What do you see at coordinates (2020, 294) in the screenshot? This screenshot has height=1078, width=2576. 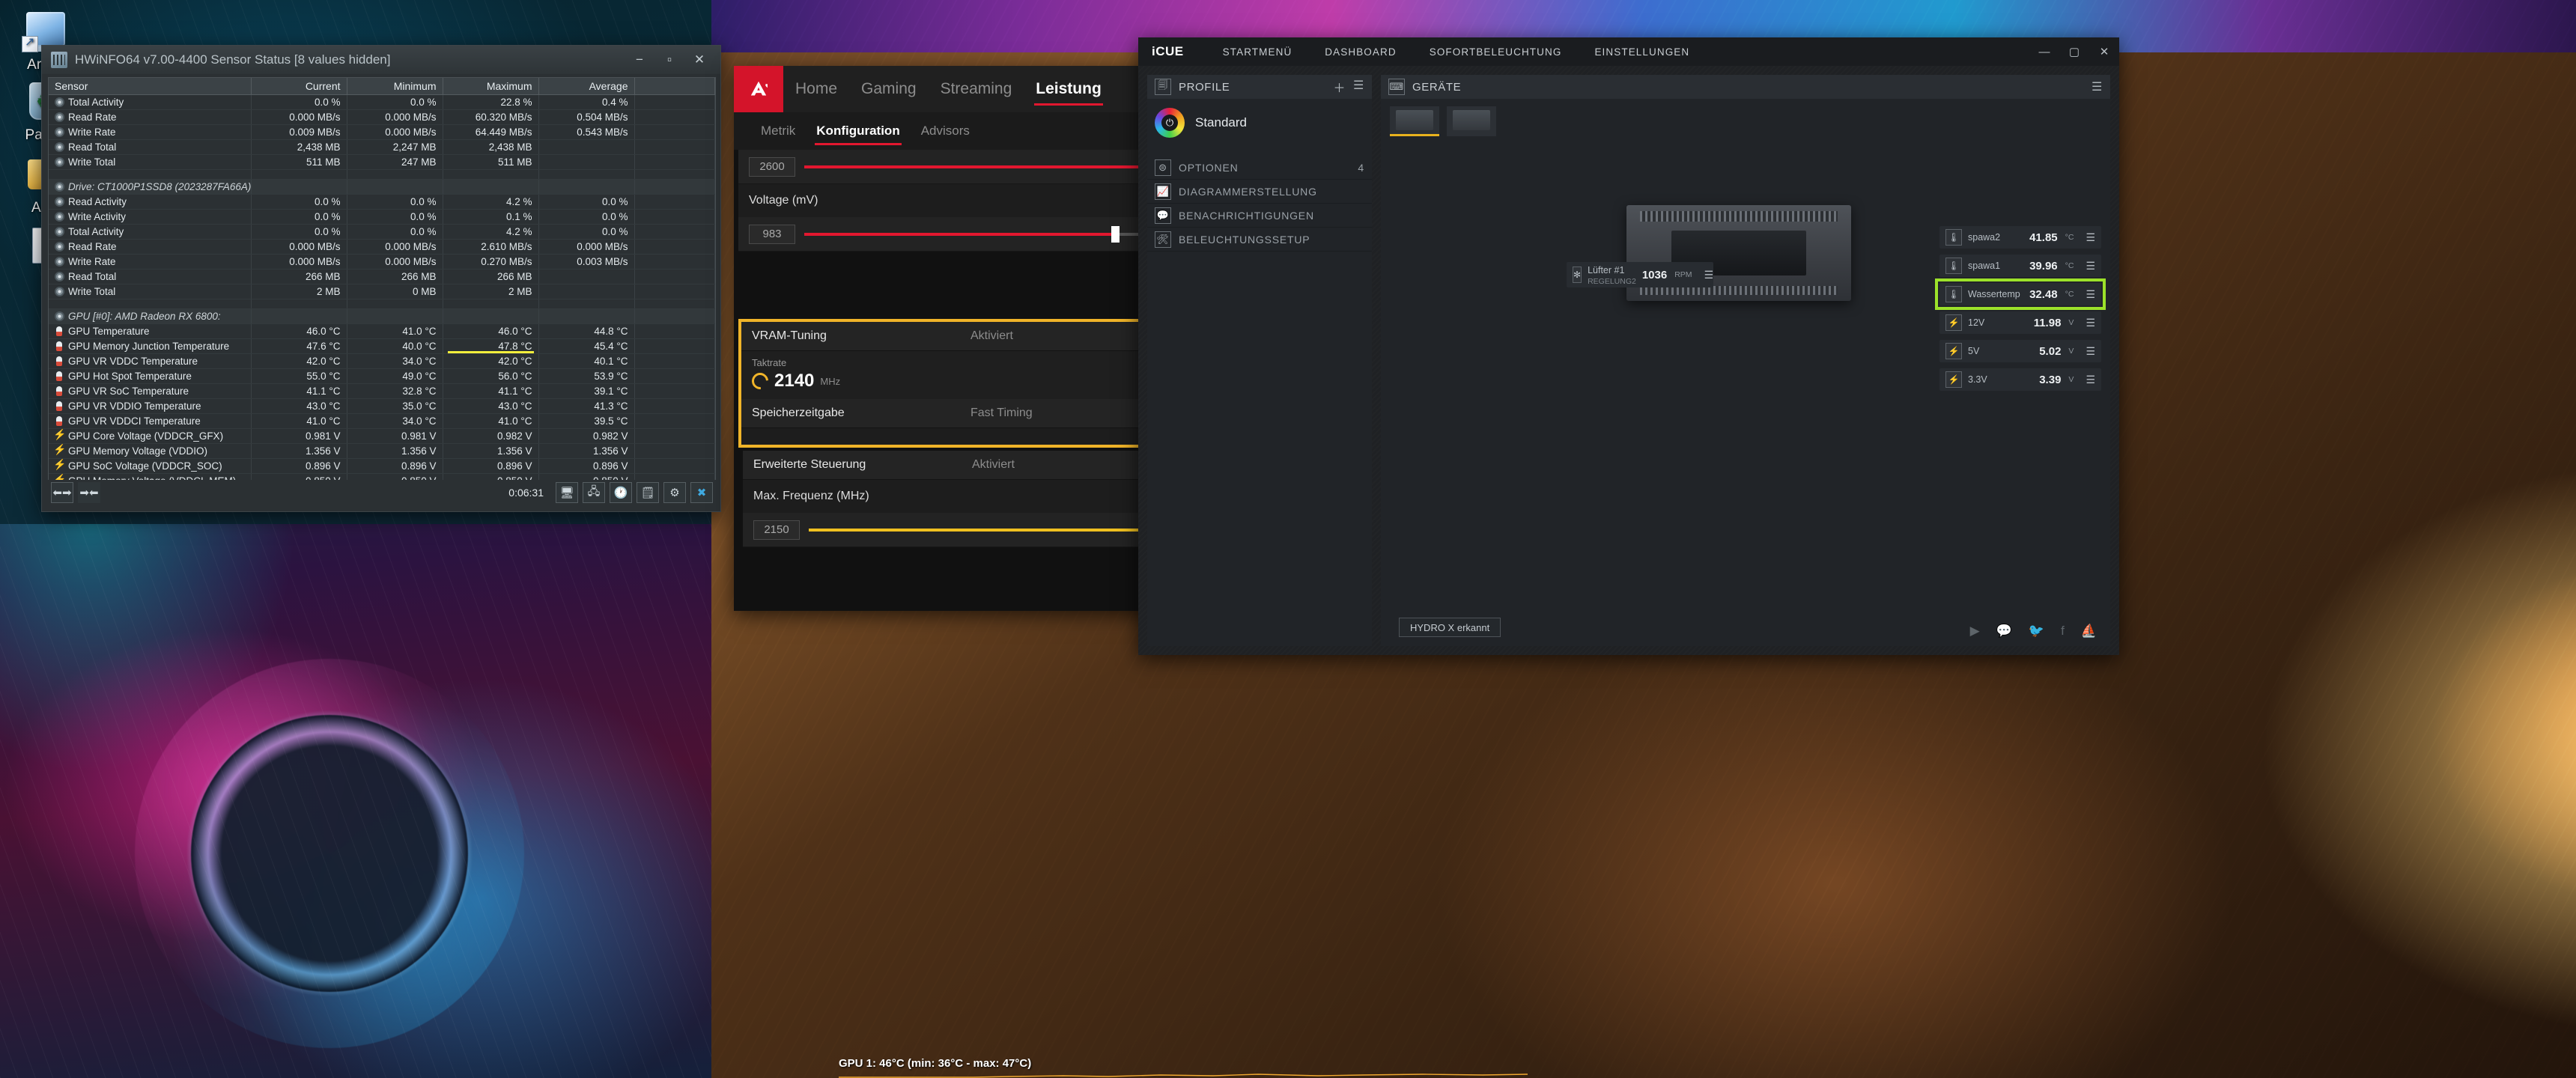 I see `sensor-widget-wassertemp: 🌡 Wassertemp 32.48 °C ☰` at bounding box center [2020, 294].